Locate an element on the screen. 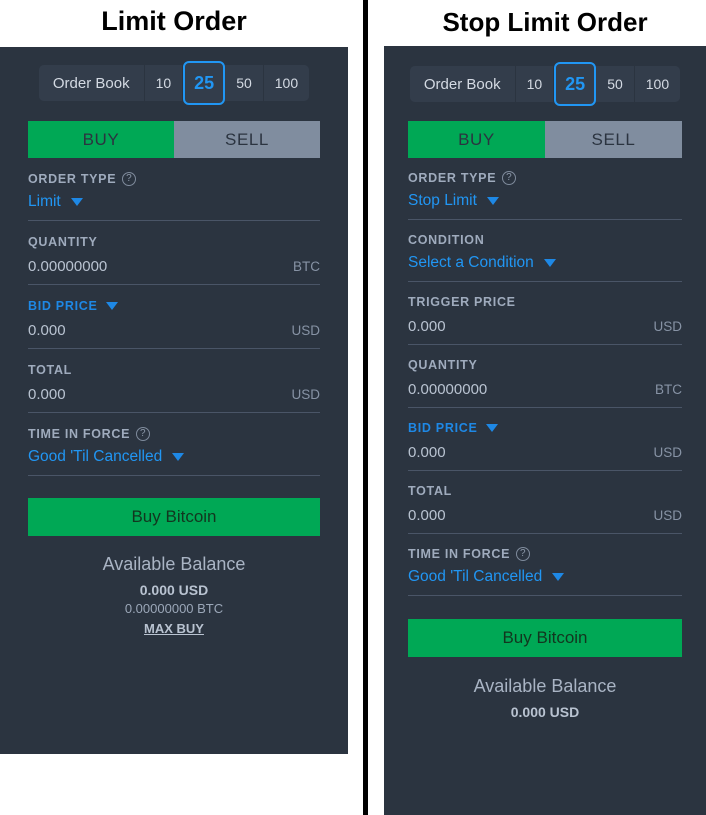  order-type-label-row: ORDER TYPE ? is located at coordinates (545, 178).